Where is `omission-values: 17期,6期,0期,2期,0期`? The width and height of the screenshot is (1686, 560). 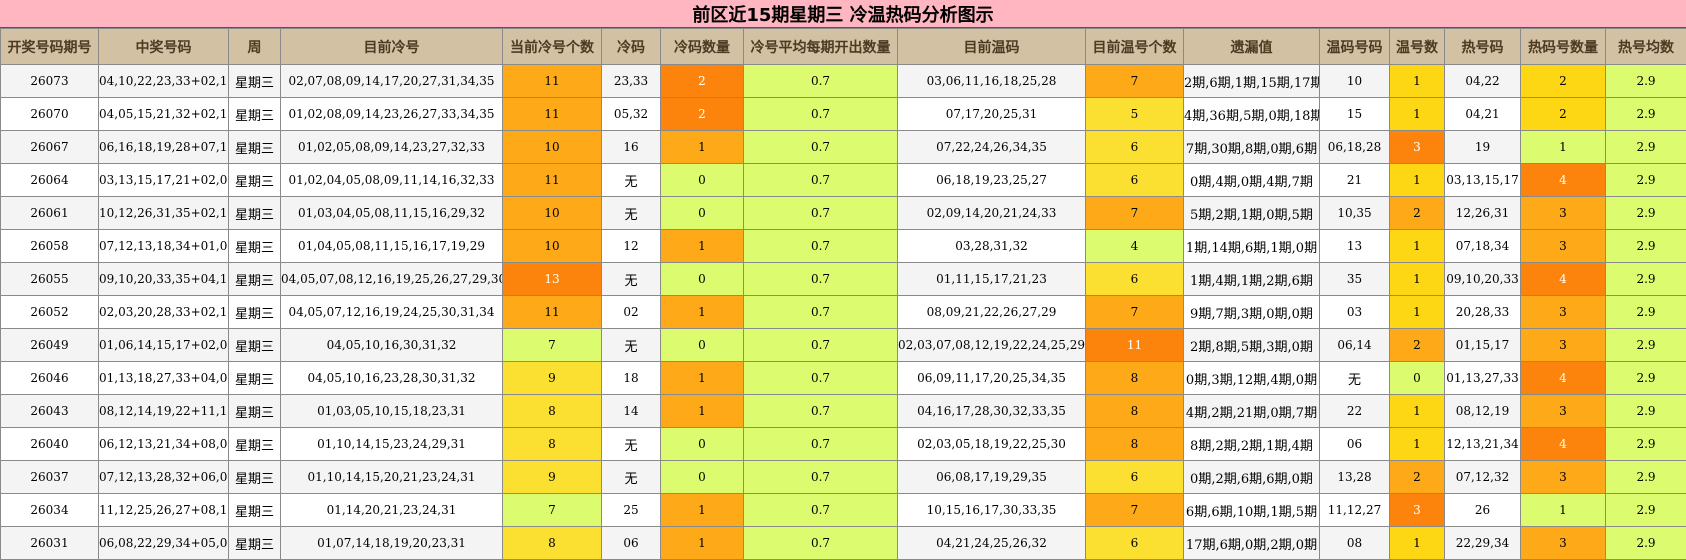
omission-values: 17期,6期,0期,2期,0期 is located at coordinates (1251, 543).